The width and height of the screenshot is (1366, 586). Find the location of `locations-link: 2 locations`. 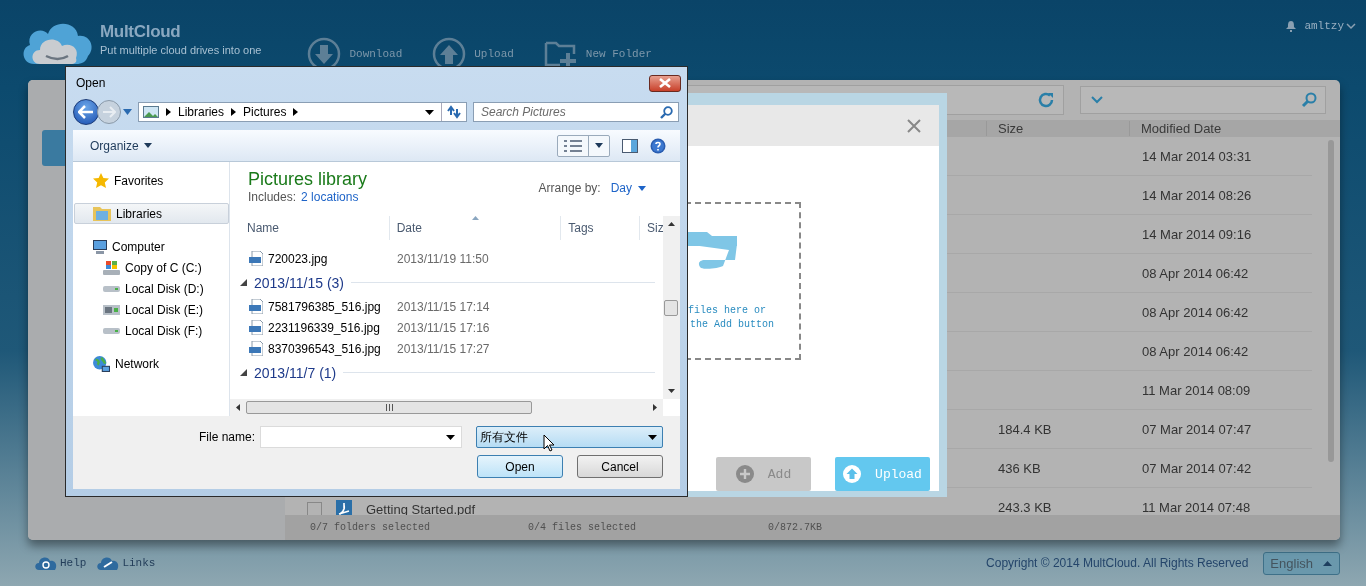

locations-link: 2 locations is located at coordinates (330, 197).